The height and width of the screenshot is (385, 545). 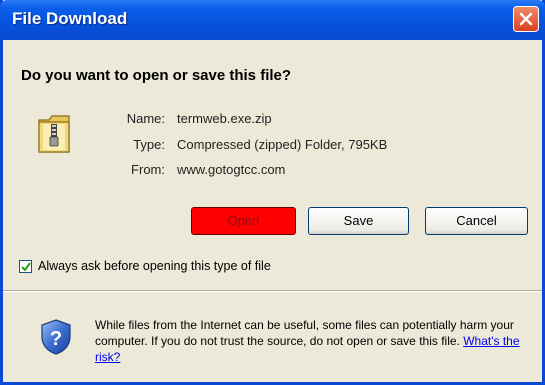 I want to click on always-ask-checkbox, so click(x=25, y=266).